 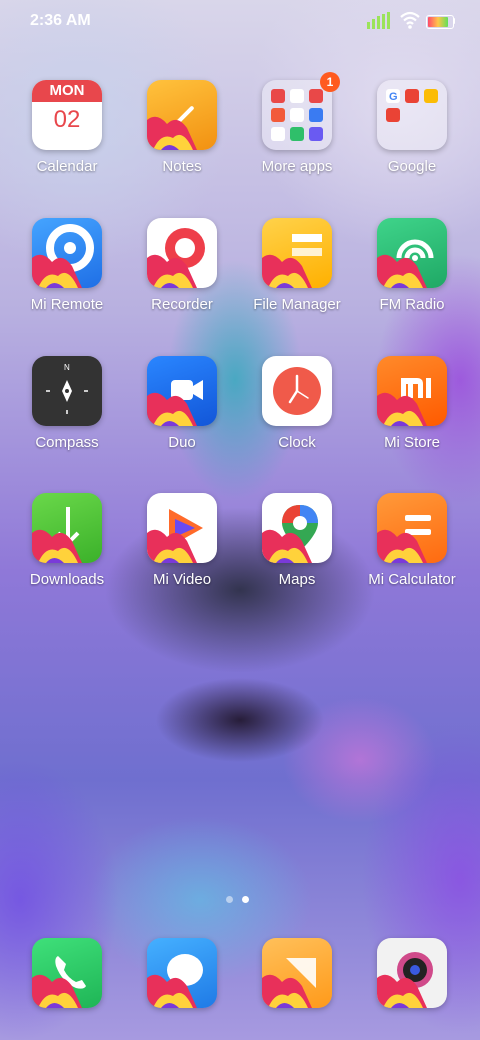 What do you see at coordinates (67, 579) in the screenshot?
I see `app-label: Downloads` at bounding box center [67, 579].